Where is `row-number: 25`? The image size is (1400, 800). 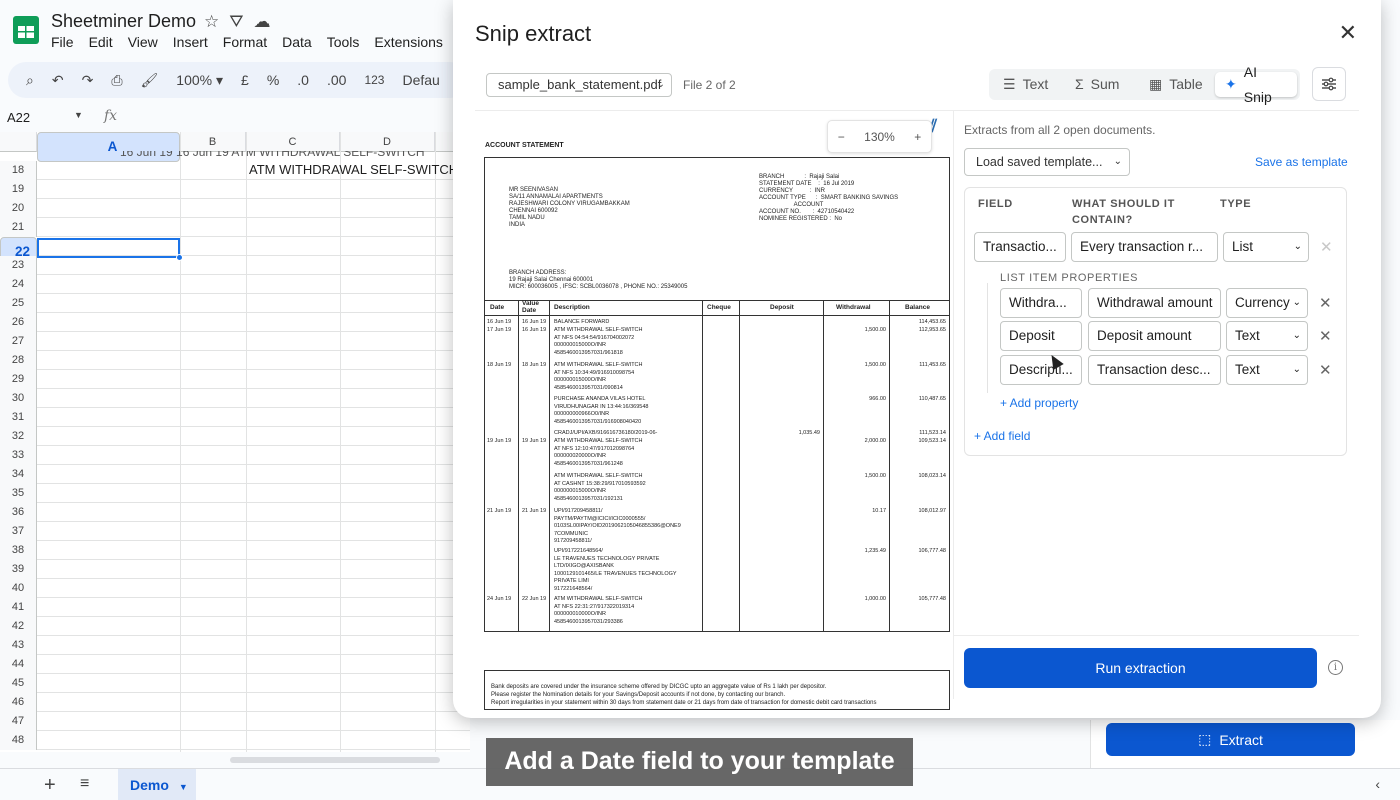
row-number: 25 is located at coordinates (18, 303).